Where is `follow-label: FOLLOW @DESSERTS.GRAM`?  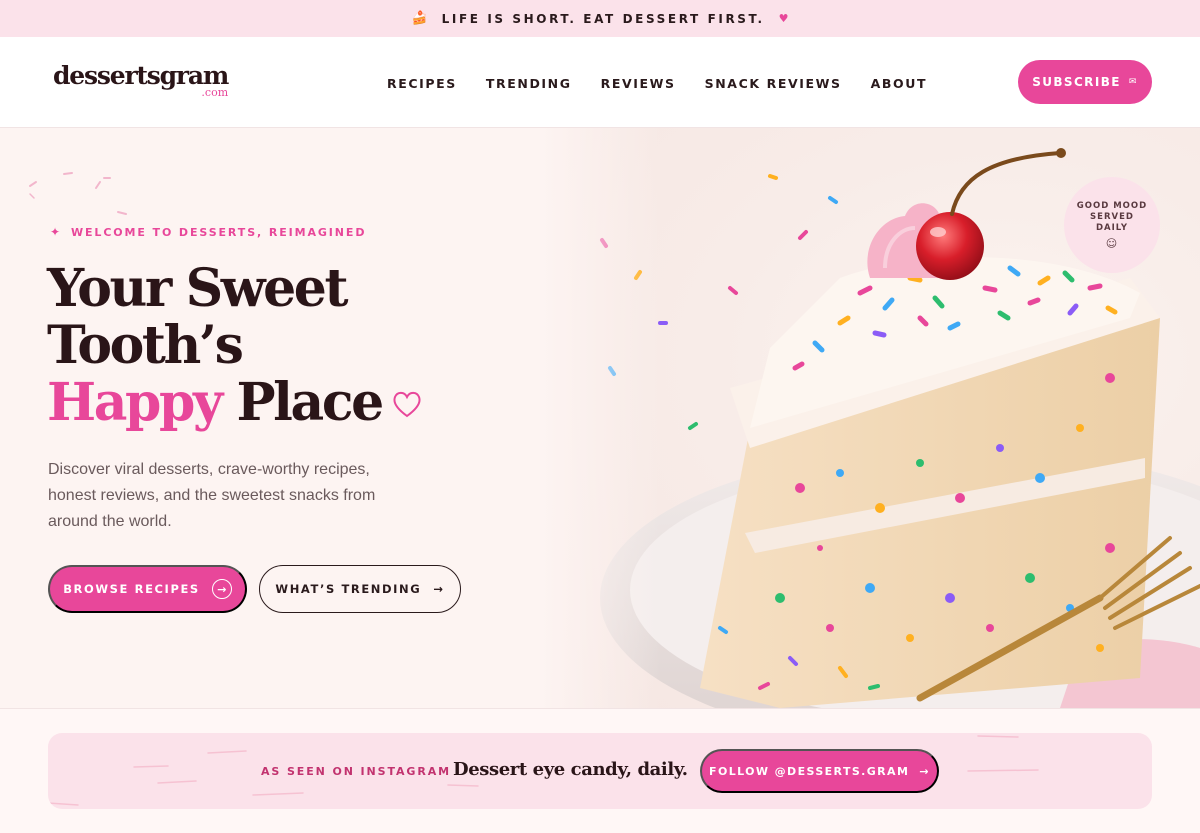 follow-label: FOLLOW @DESSERTS.GRAM is located at coordinates (809, 771).